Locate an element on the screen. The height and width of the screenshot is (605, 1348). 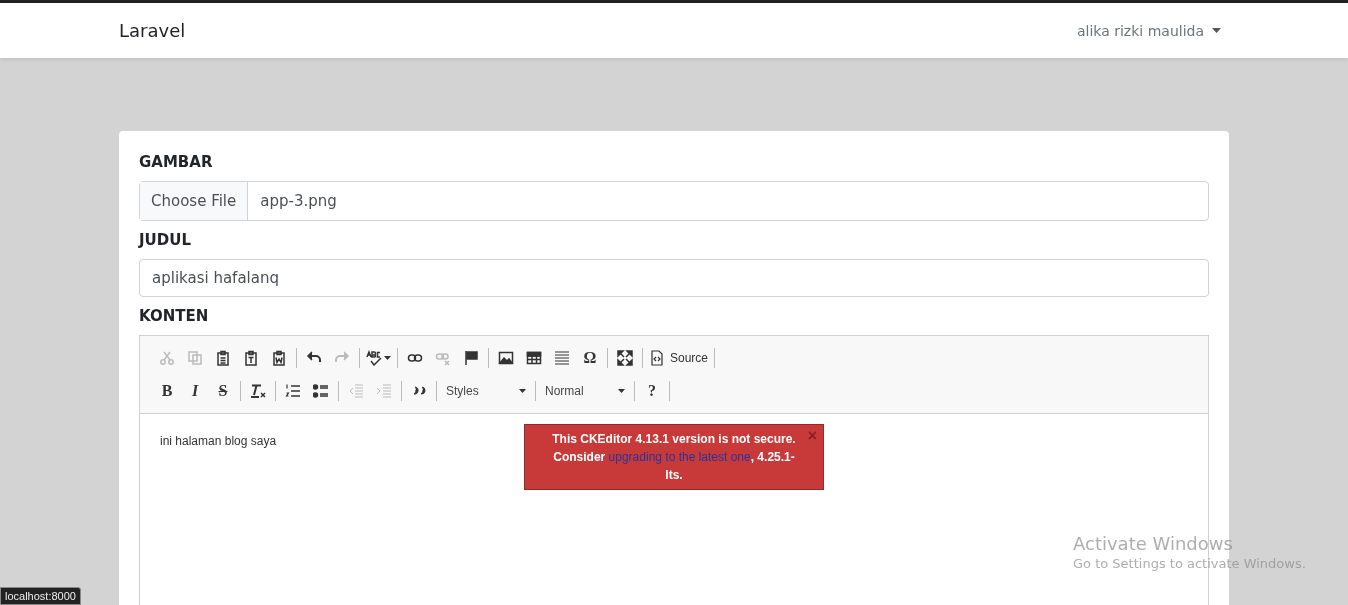
field-label: JUDUL is located at coordinates (165, 240).